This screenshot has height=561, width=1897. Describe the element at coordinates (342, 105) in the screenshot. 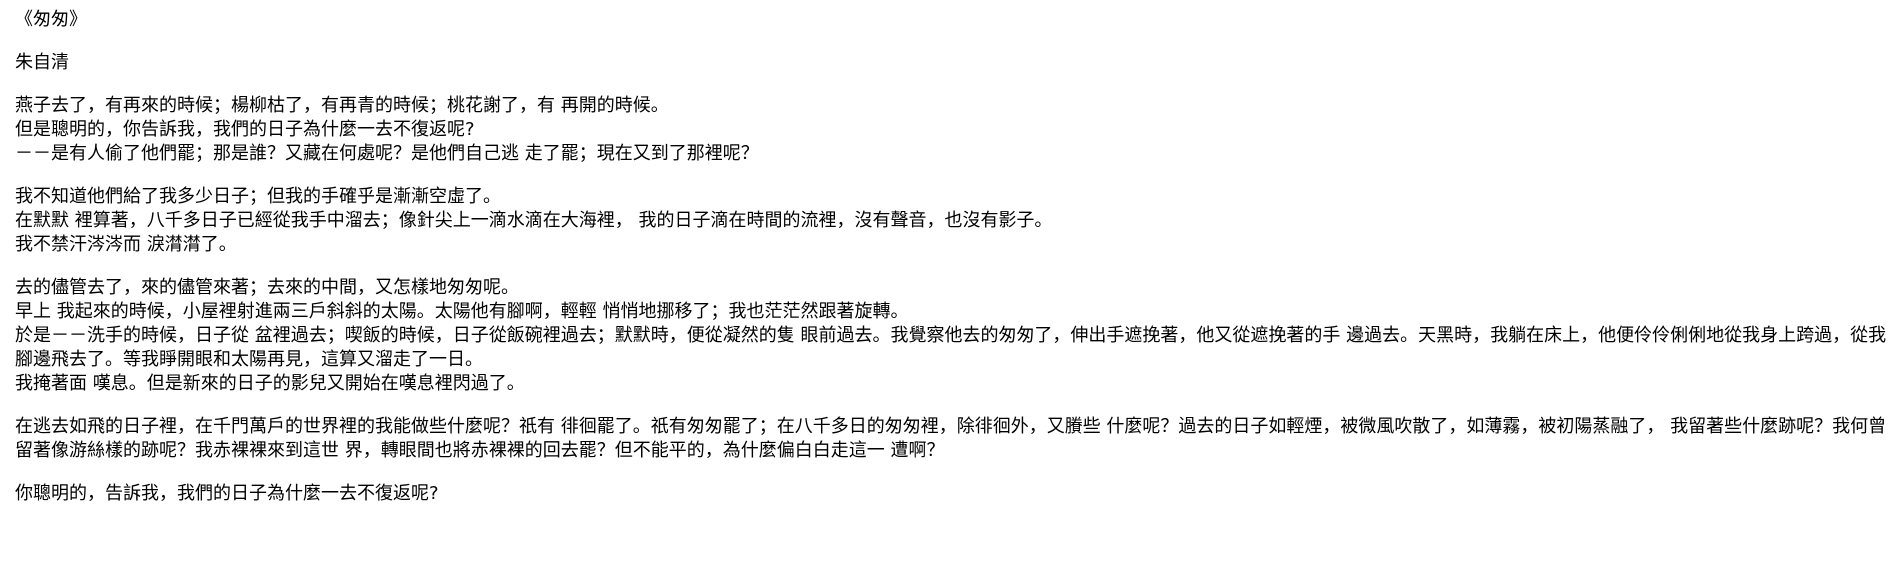

I see `paragraph-line: 燕子去了，有再來的時候；楊柳枯了，有再青的時候；桃花謝了，有 再開的時候。` at that location.